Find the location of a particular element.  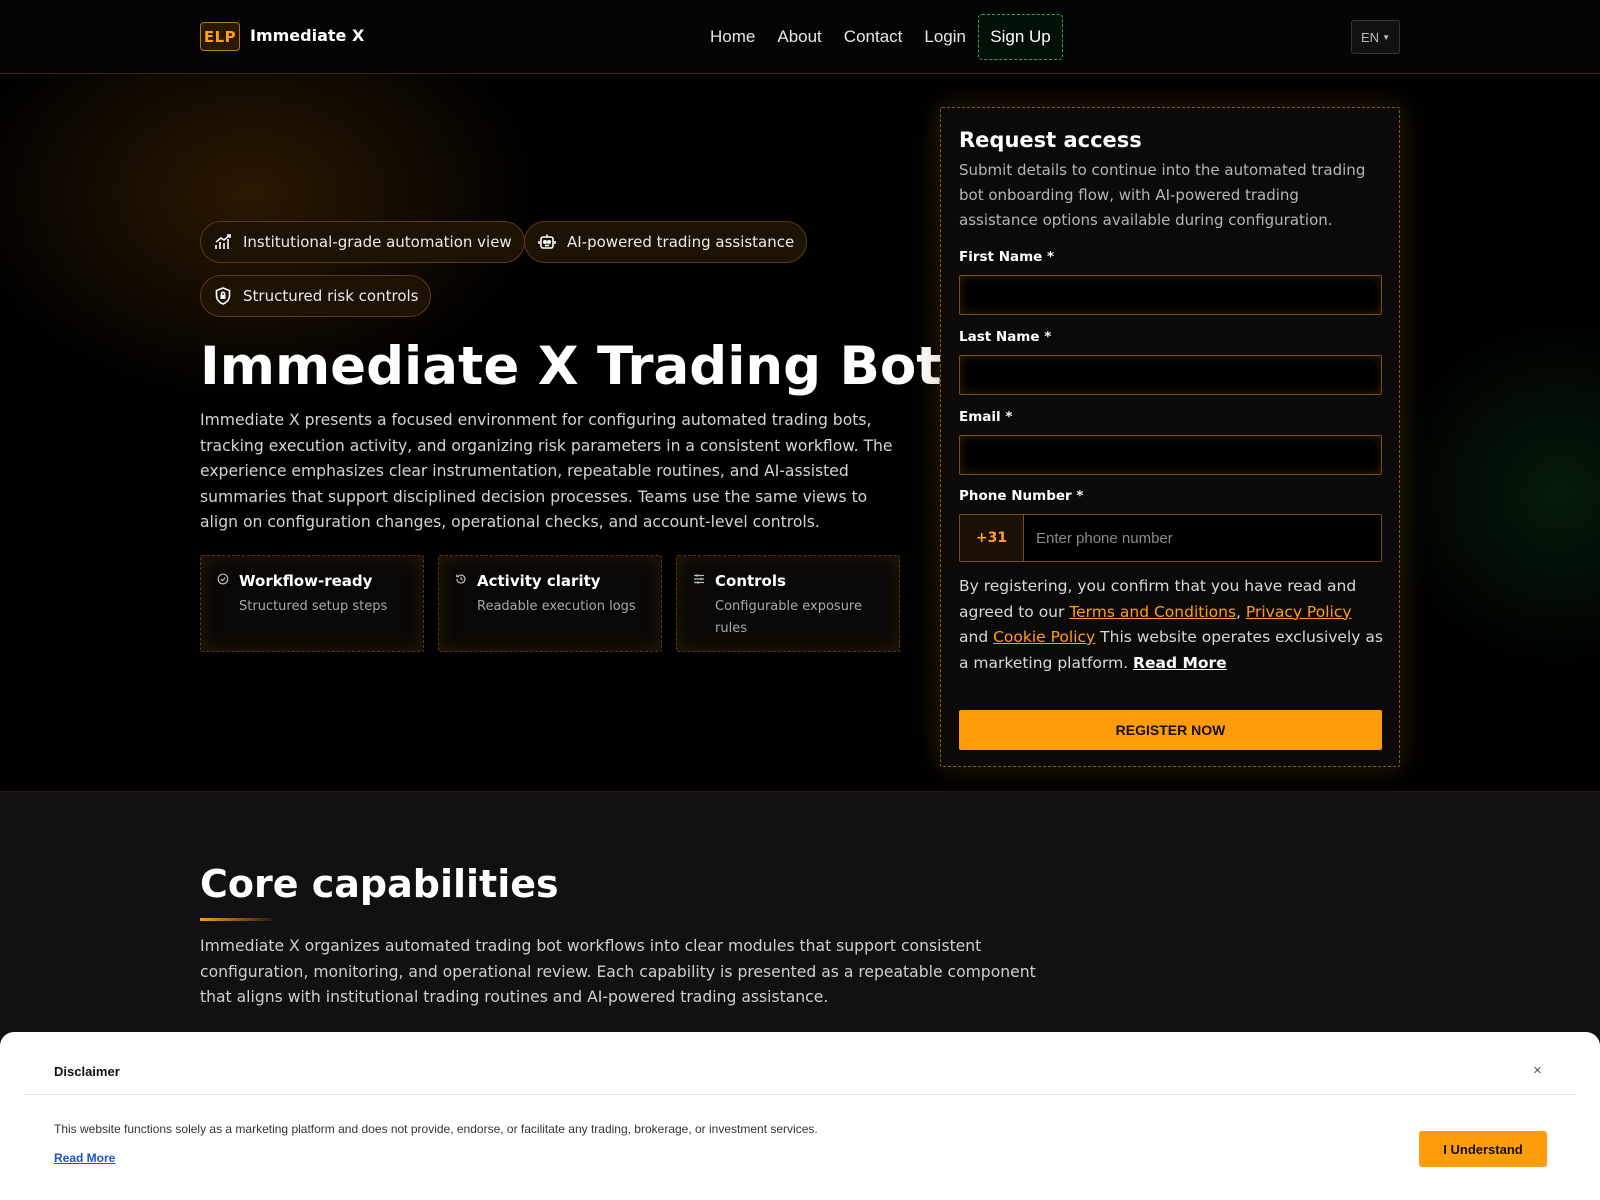

understand-button: I Understand is located at coordinates (1483, 1149).